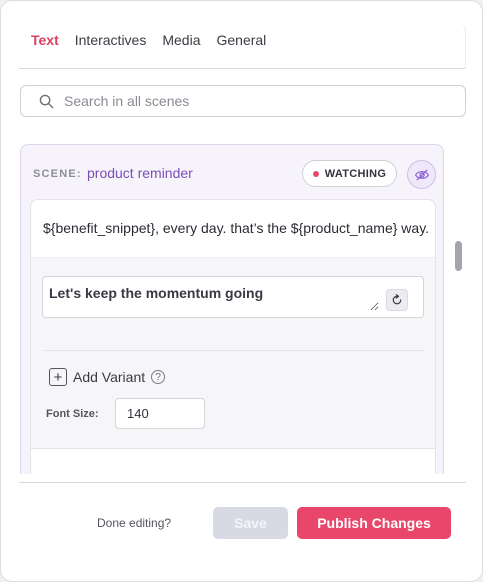  I want to click on search-icon, so click(46, 101).